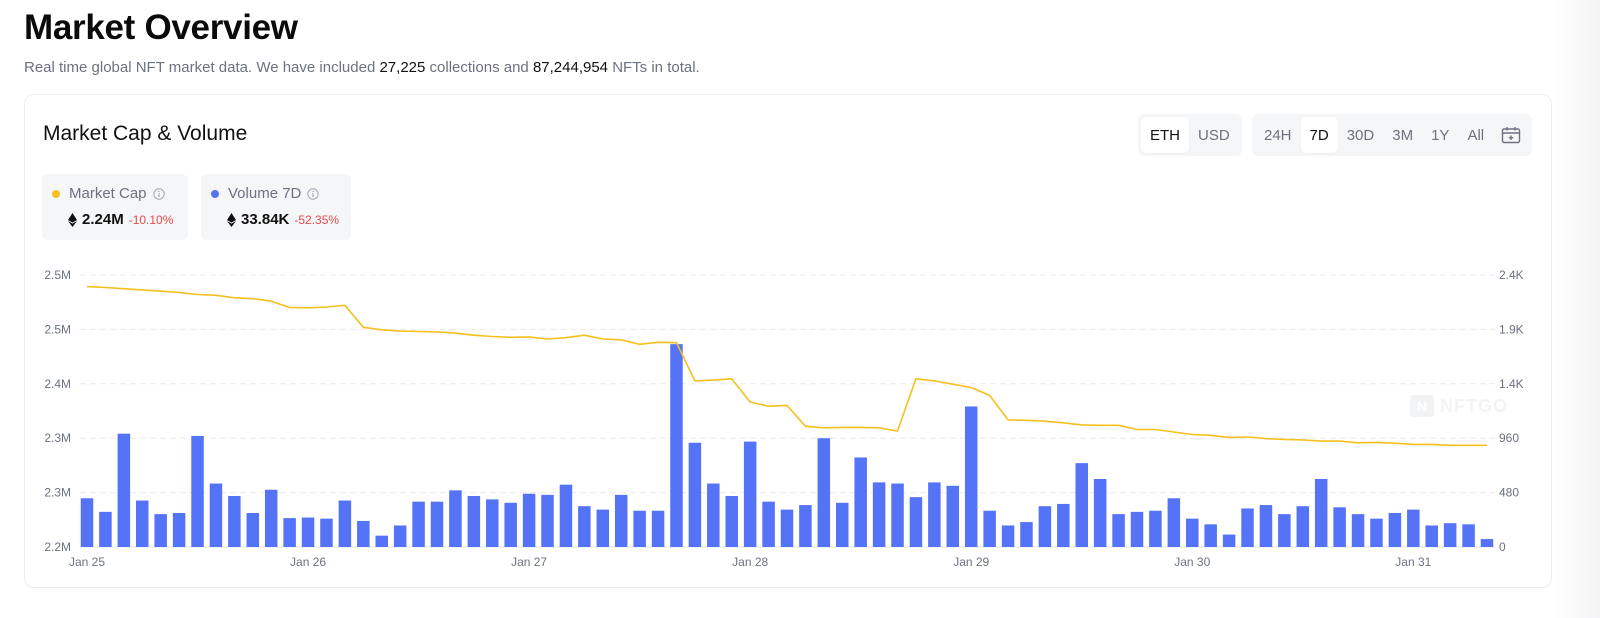 The image size is (1600, 618). Describe the element at coordinates (750, 562) in the screenshot. I see `x-tick-label: Jan 28` at that location.